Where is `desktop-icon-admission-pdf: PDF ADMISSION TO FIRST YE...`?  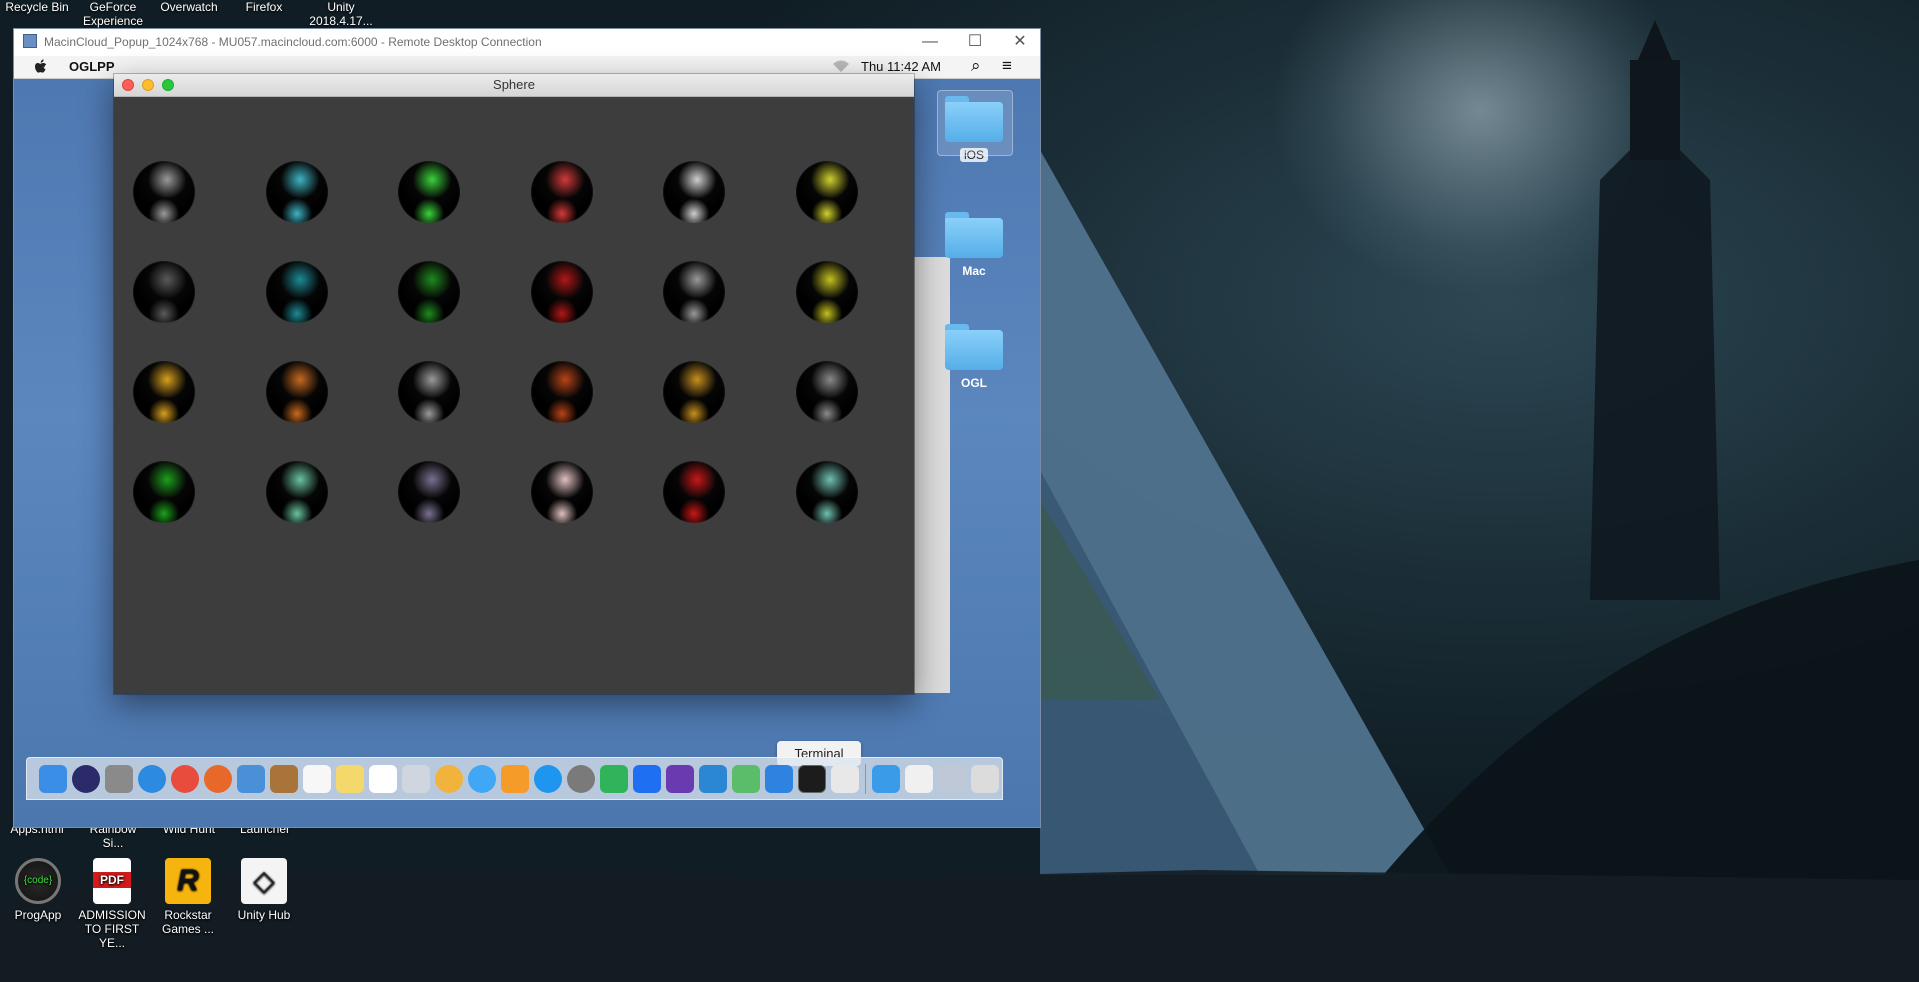 desktop-icon-admission-pdf: PDF ADMISSION TO FIRST YE... is located at coordinates (112, 904).